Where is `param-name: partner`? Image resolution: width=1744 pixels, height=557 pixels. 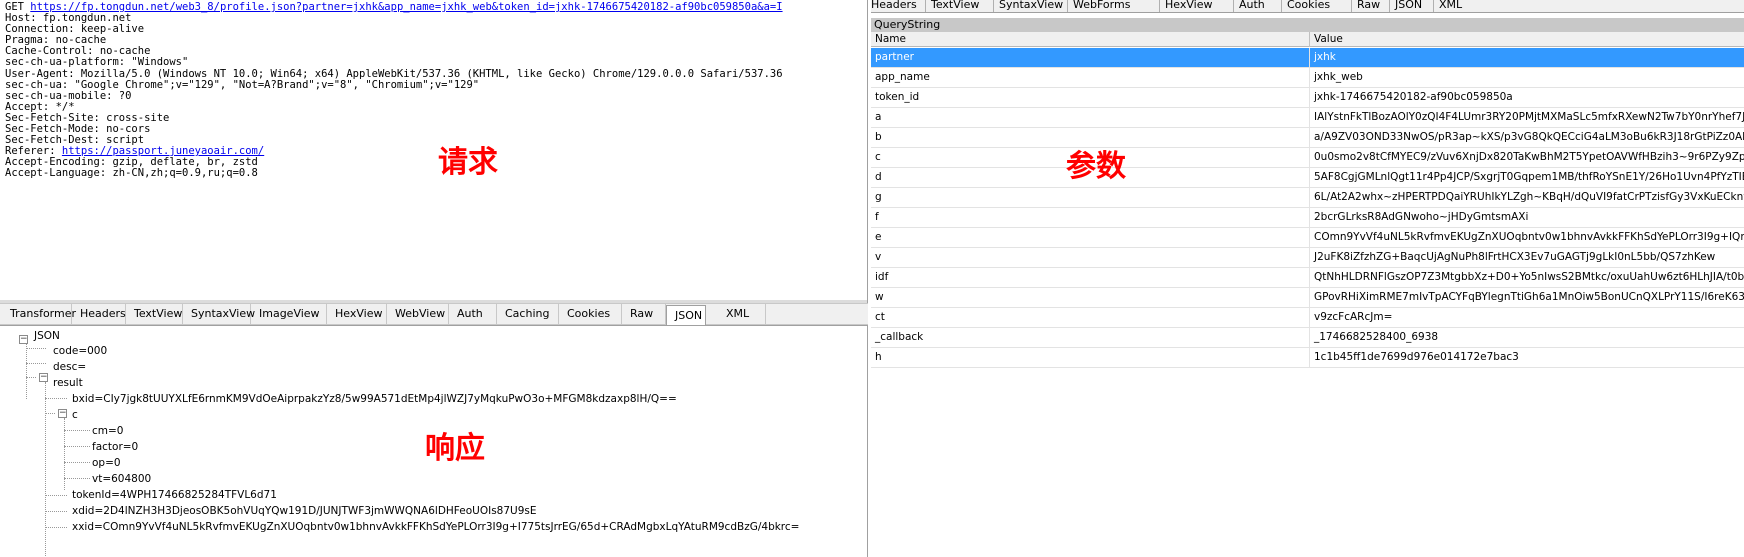 param-name: partner is located at coordinates (1090, 57).